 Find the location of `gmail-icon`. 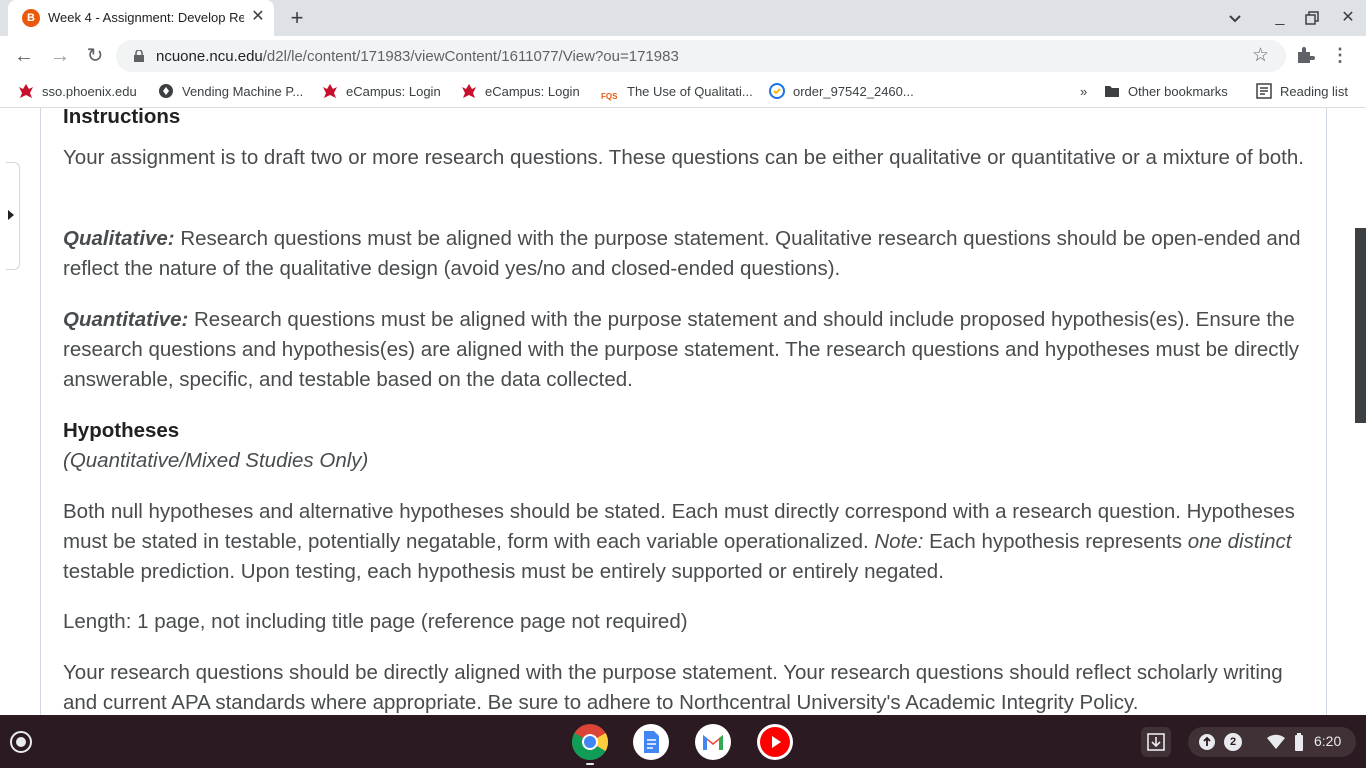

gmail-icon is located at coordinates (713, 742).